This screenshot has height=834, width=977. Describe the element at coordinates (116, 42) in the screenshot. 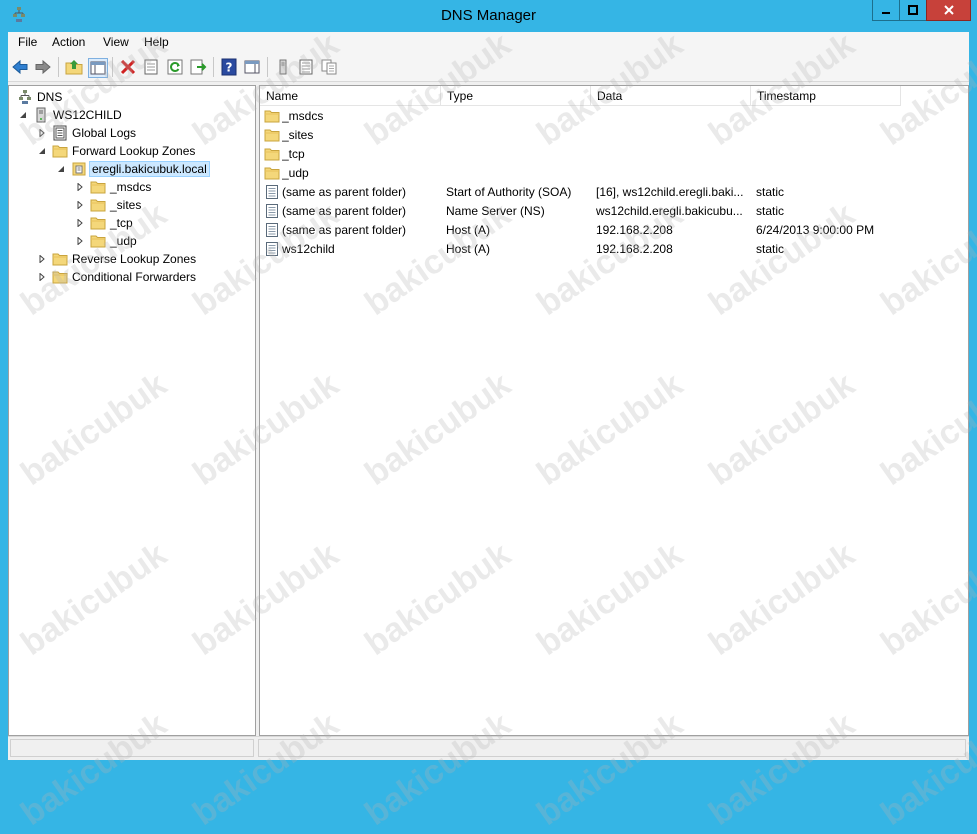

I see `menu-view: View` at that location.